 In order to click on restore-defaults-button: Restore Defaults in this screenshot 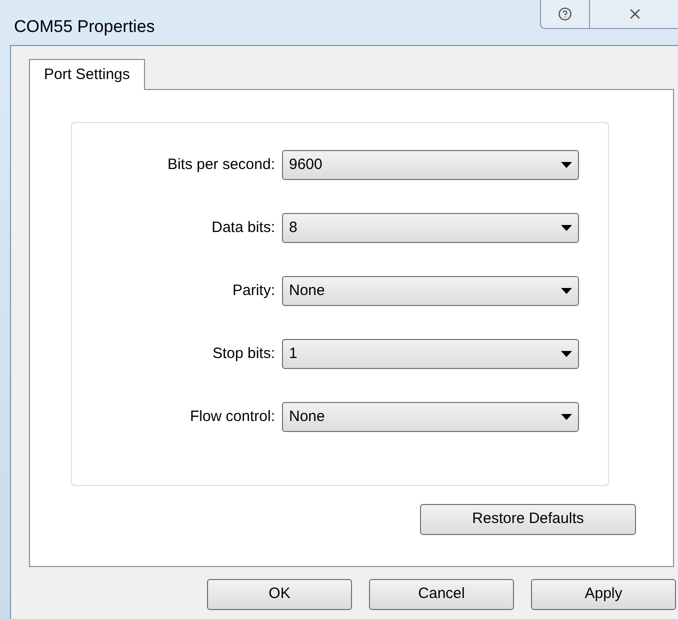, I will do `click(528, 519)`.